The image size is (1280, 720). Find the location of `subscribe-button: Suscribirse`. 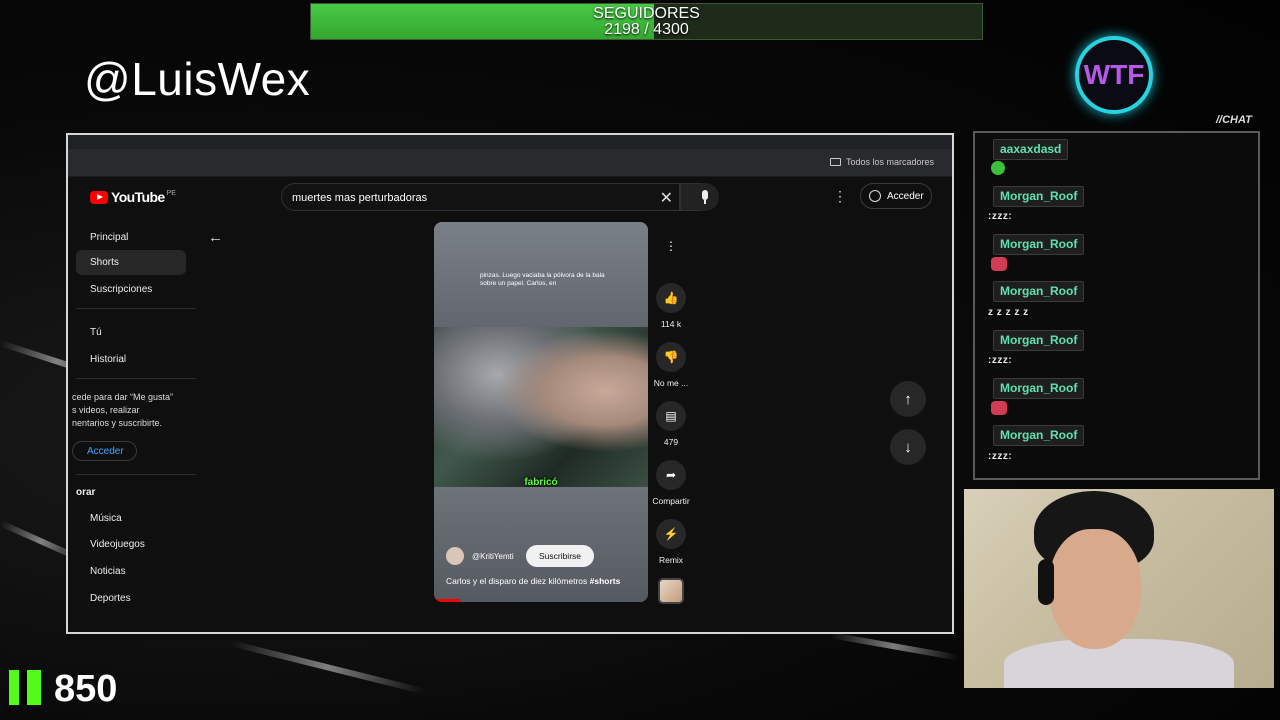

subscribe-button: Suscribirse is located at coordinates (560, 556).